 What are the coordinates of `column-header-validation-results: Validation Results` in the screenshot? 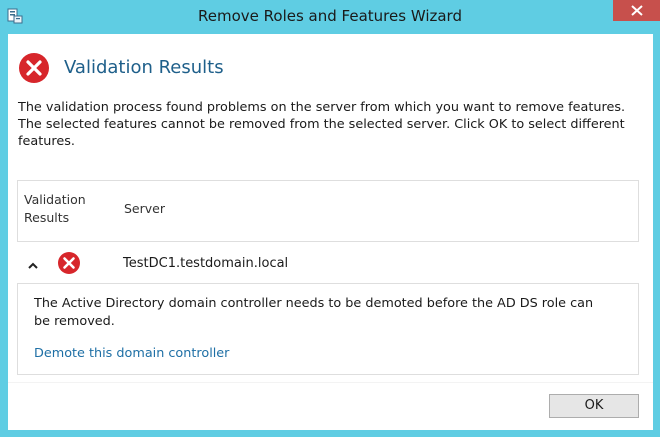 It's located at (64, 209).